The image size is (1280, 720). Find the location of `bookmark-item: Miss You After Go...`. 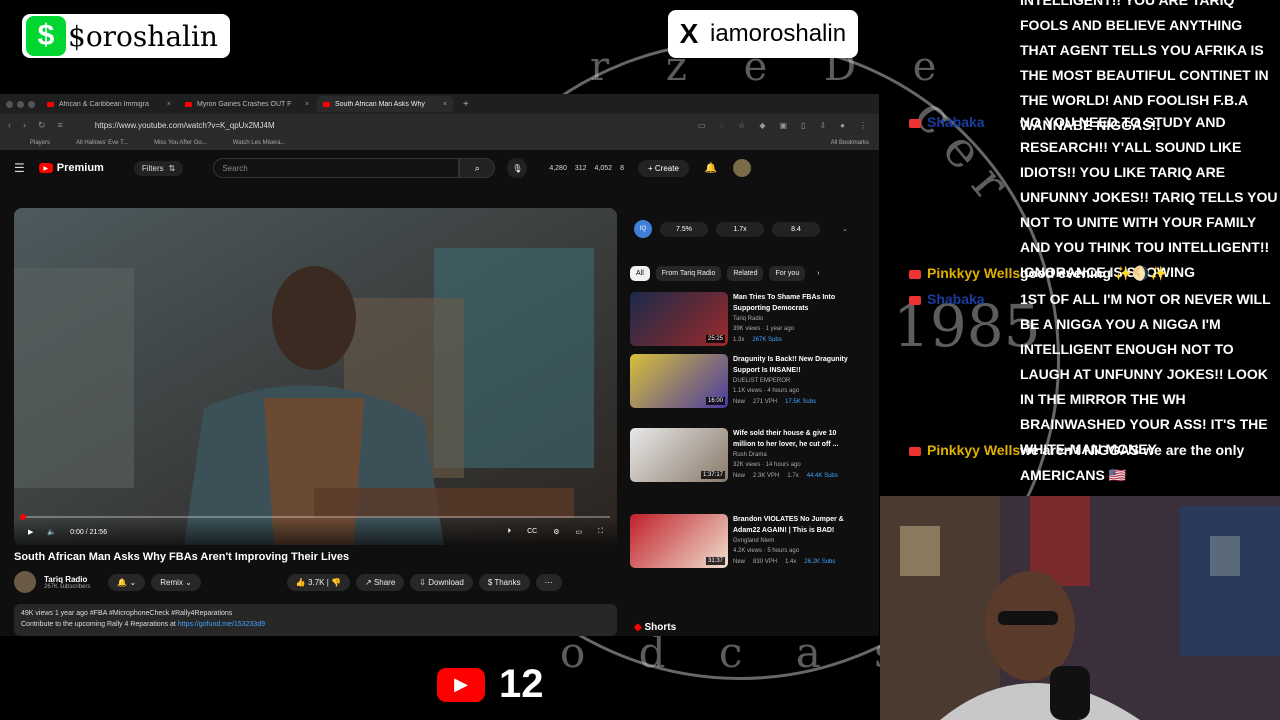

bookmark-item: Miss You After Go... is located at coordinates (180, 143).